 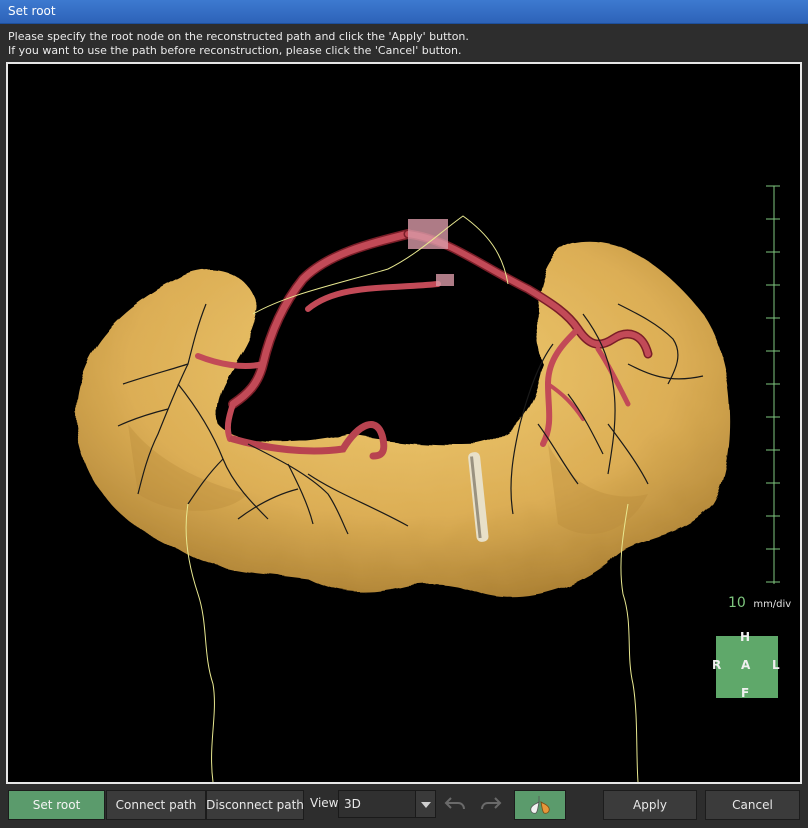 What do you see at coordinates (752, 805) in the screenshot?
I see `cancel-button: Cancel` at bounding box center [752, 805].